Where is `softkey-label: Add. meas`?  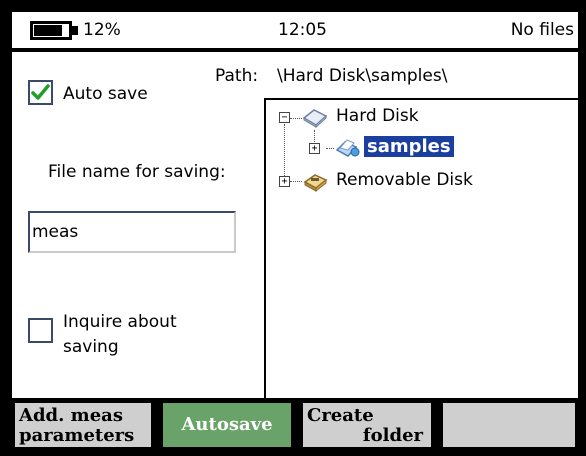
softkey-label: Add. meas is located at coordinates (71, 415).